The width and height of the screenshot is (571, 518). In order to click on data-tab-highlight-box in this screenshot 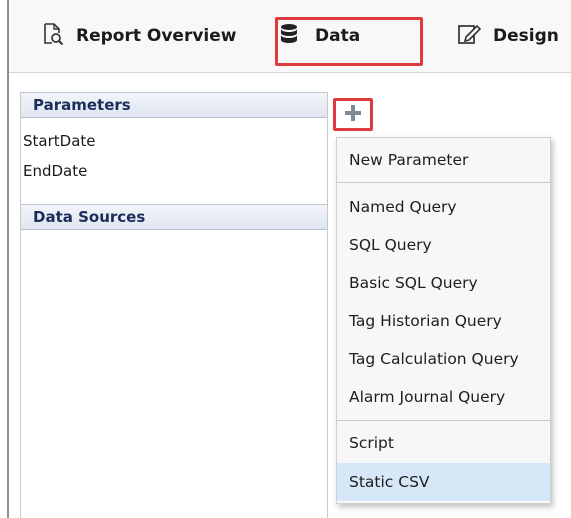, I will do `click(349, 41)`.